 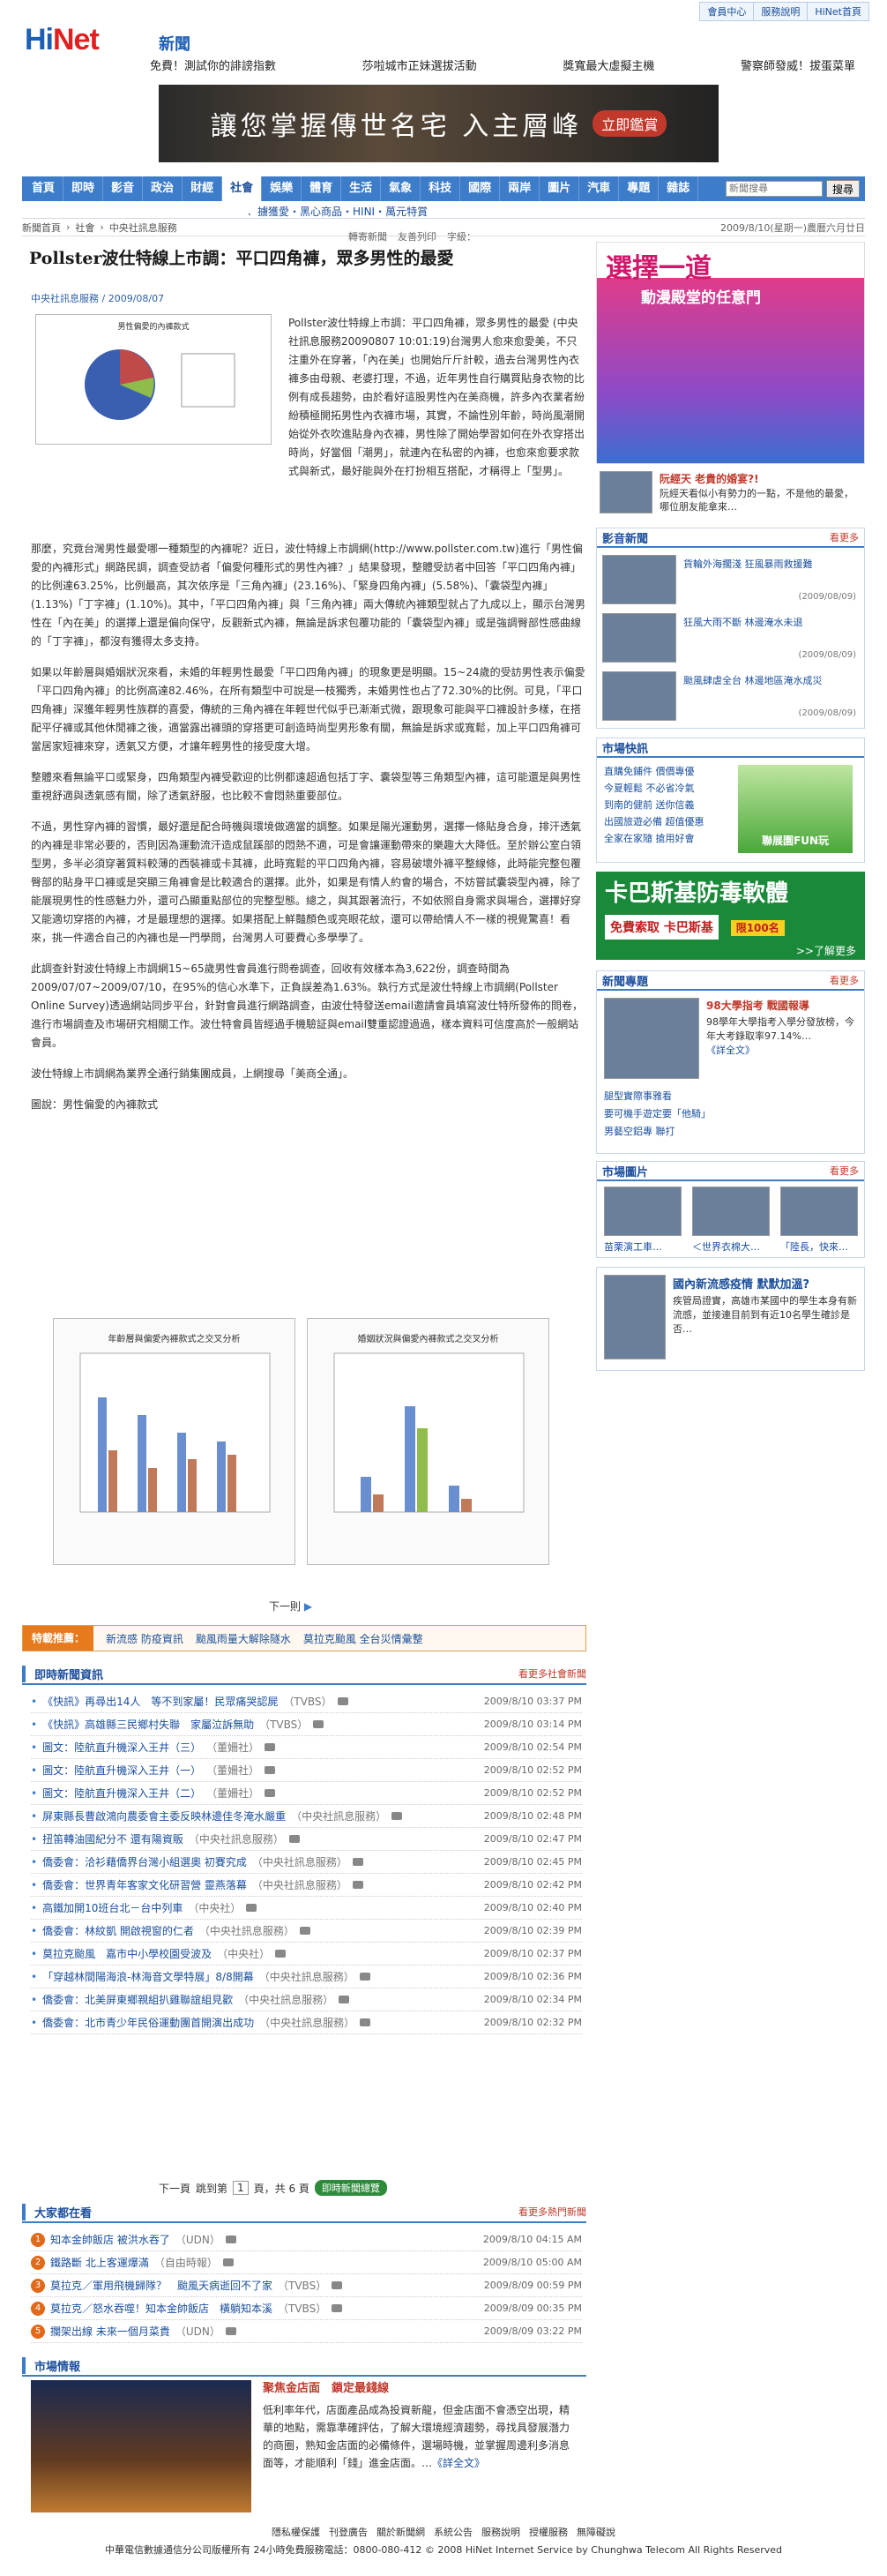 What do you see at coordinates (290, 1607) in the screenshot?
I see `next-article-link: 下一則 ▶` at bounding box center [290, 1607].